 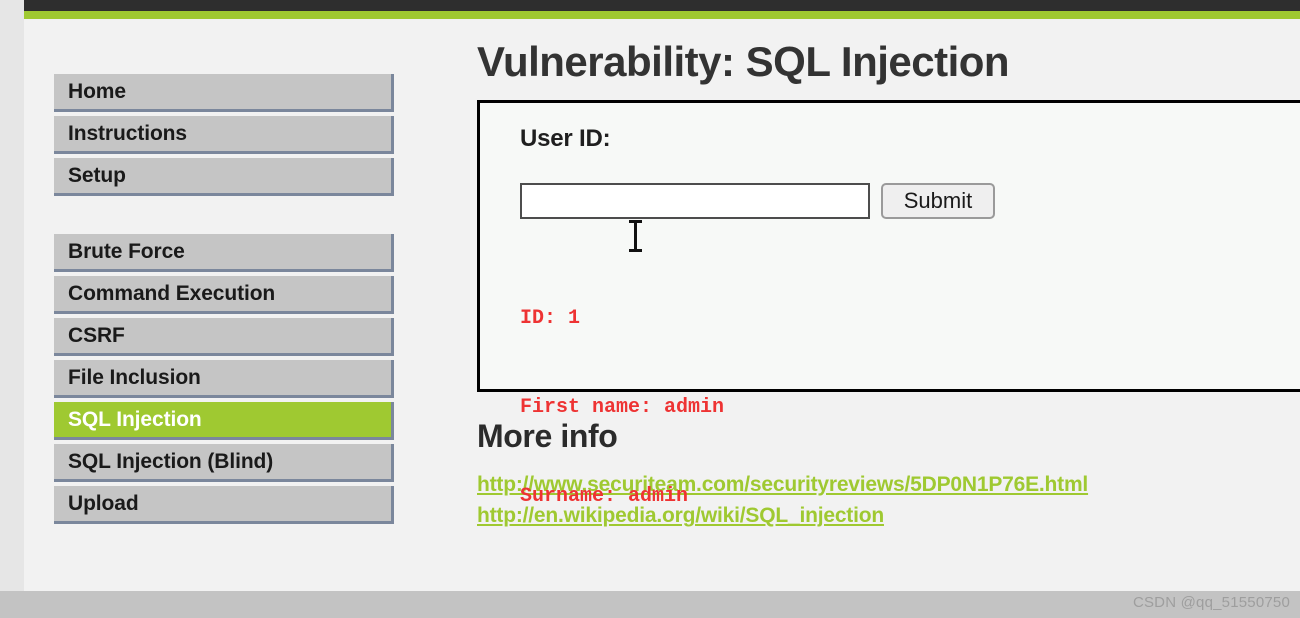 What do you see at coordinates (1211, 602) in the screenshot?
I see `watermark-text: CSDN @qq_51550750` at bounding box center [1211, 602].